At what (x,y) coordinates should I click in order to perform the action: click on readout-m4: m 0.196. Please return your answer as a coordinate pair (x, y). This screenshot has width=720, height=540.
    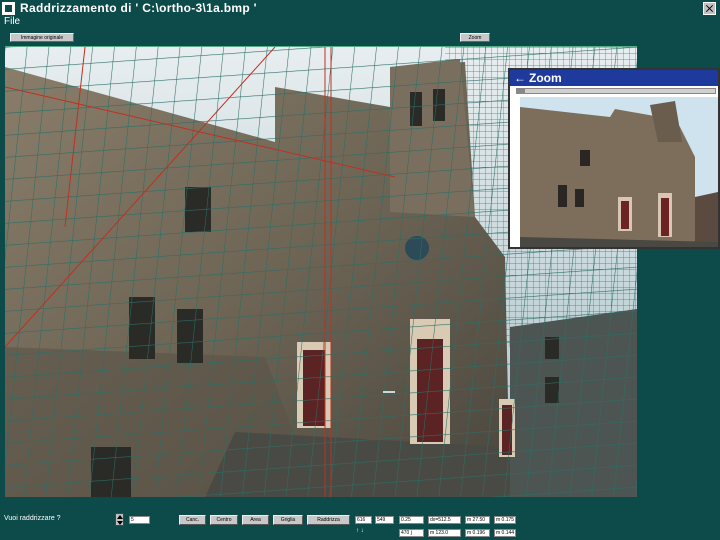
    Looking at the image, I should click on (477, 533).